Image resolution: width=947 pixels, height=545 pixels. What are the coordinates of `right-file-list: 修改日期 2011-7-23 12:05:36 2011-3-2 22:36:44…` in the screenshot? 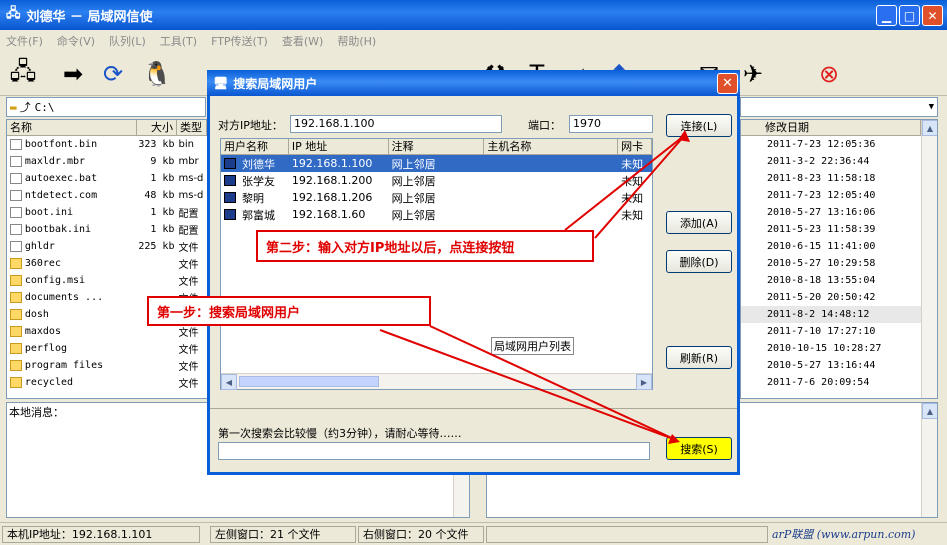 It's located at (839, 259).